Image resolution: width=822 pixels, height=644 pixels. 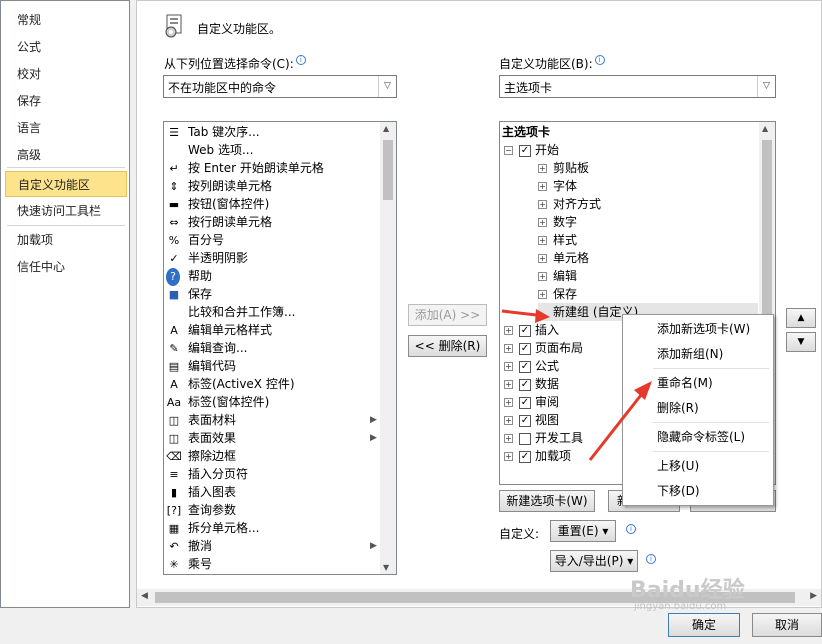 I want to click on watermark-logo: Baidu经验, so click(x=687, y=590).